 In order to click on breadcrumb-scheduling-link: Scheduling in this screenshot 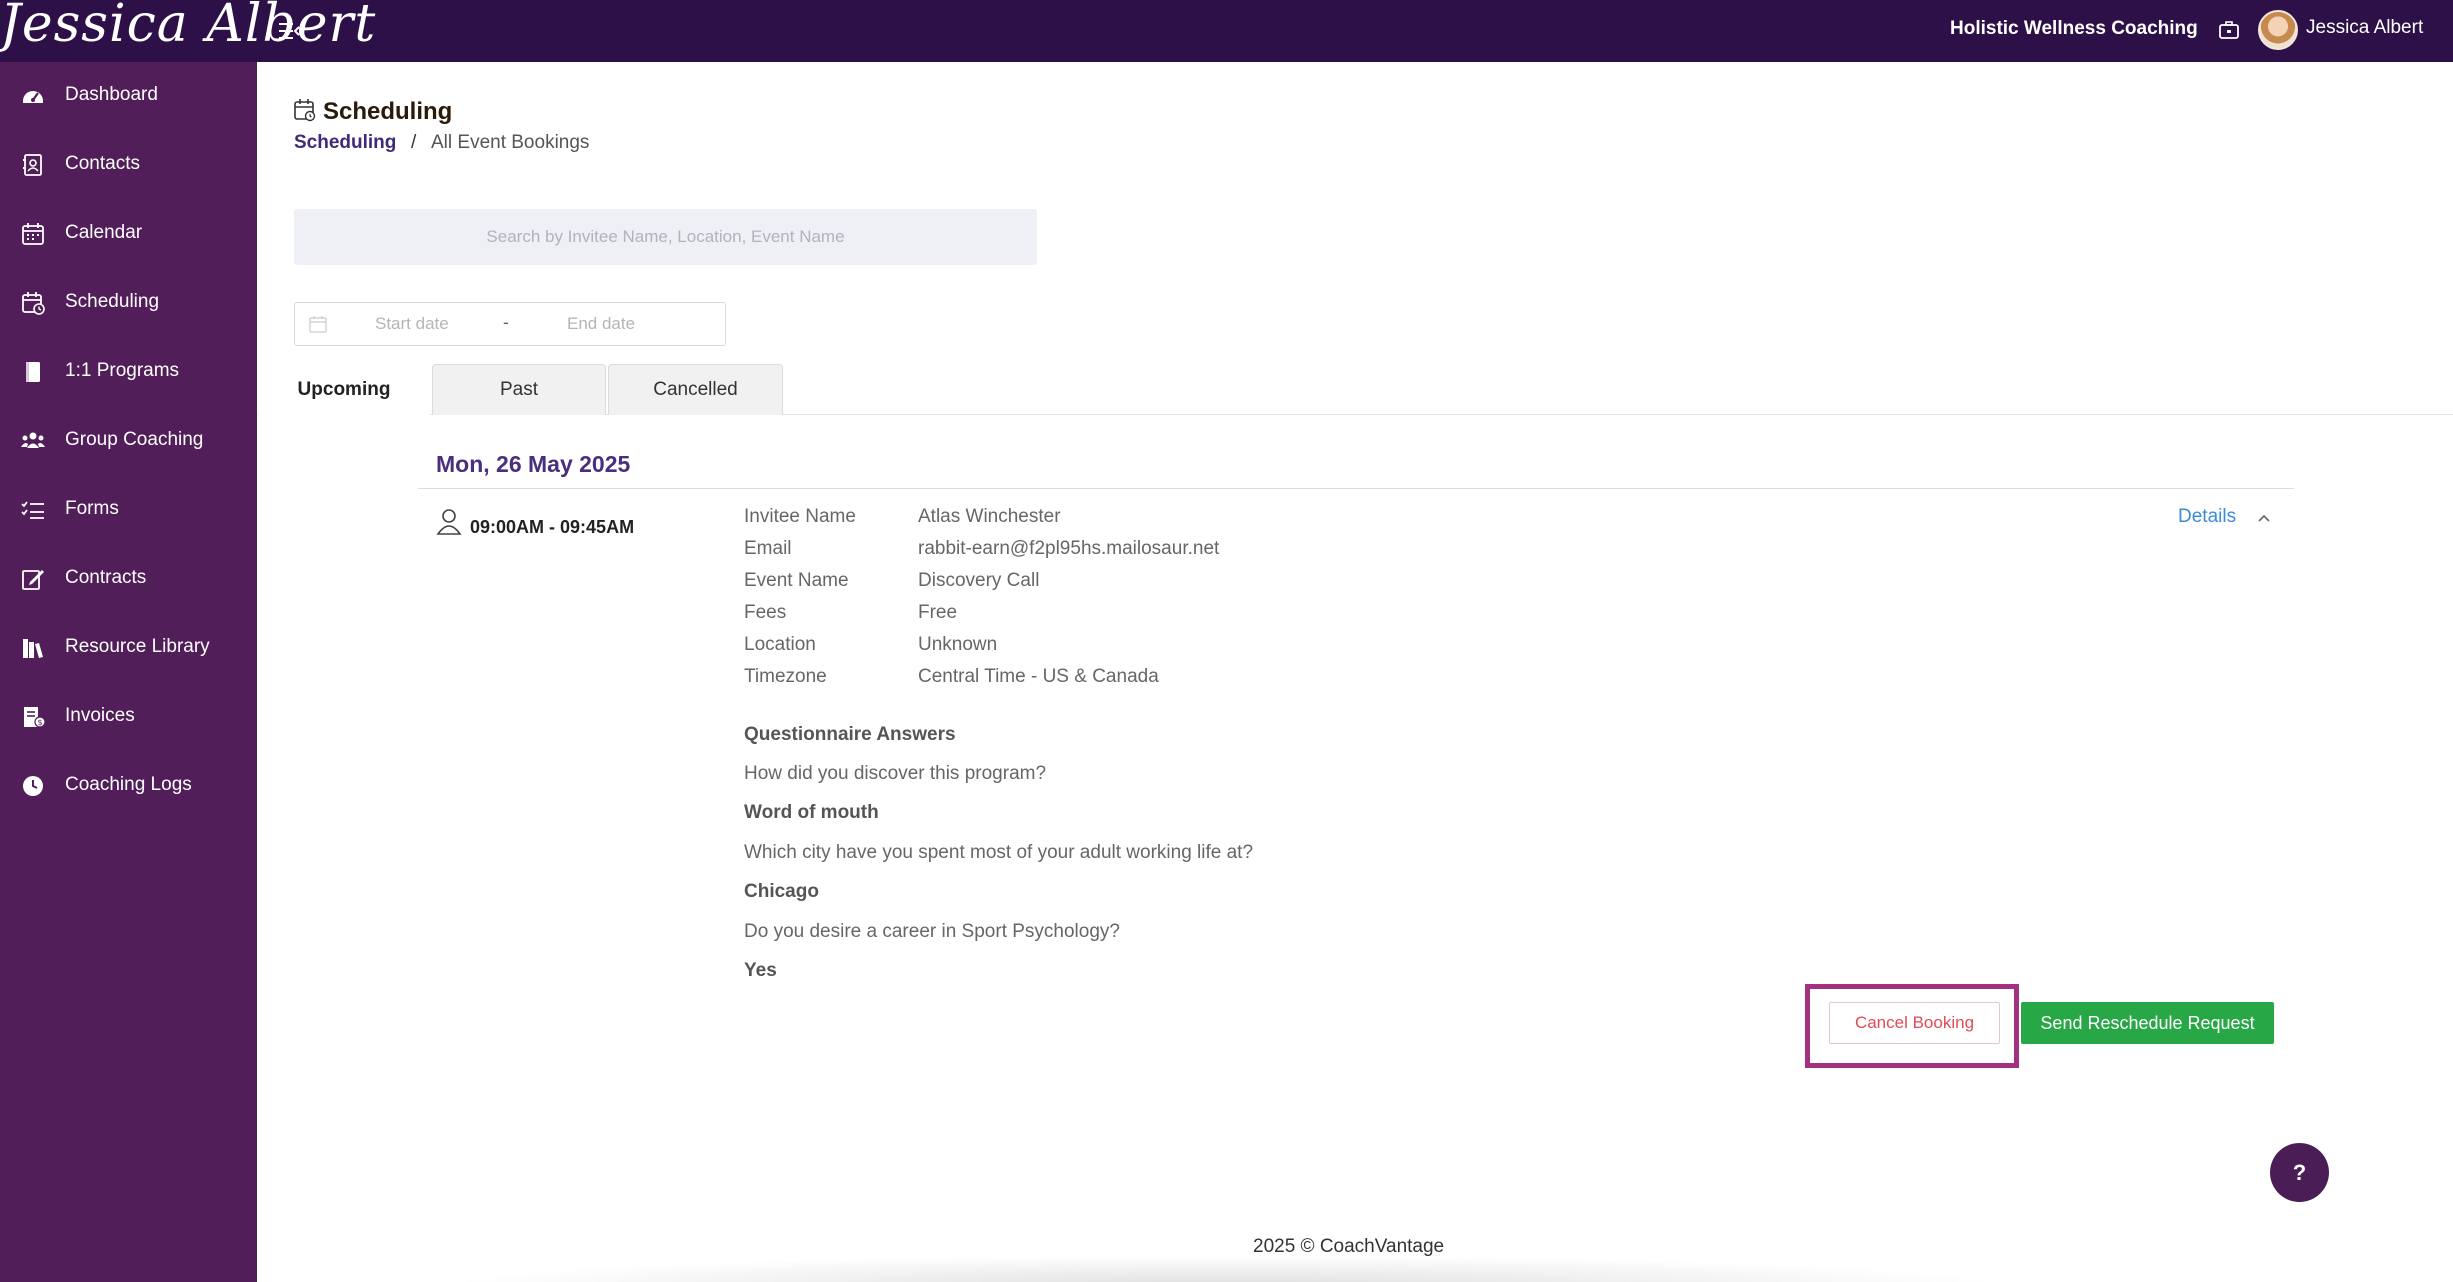, I will do `click(345, 143)`.